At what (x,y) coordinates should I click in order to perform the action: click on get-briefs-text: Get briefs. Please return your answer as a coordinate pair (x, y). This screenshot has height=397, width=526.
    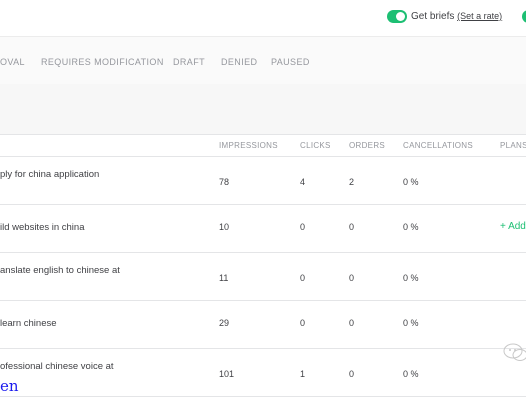
    Looking at the image, I should click on (433, 16).